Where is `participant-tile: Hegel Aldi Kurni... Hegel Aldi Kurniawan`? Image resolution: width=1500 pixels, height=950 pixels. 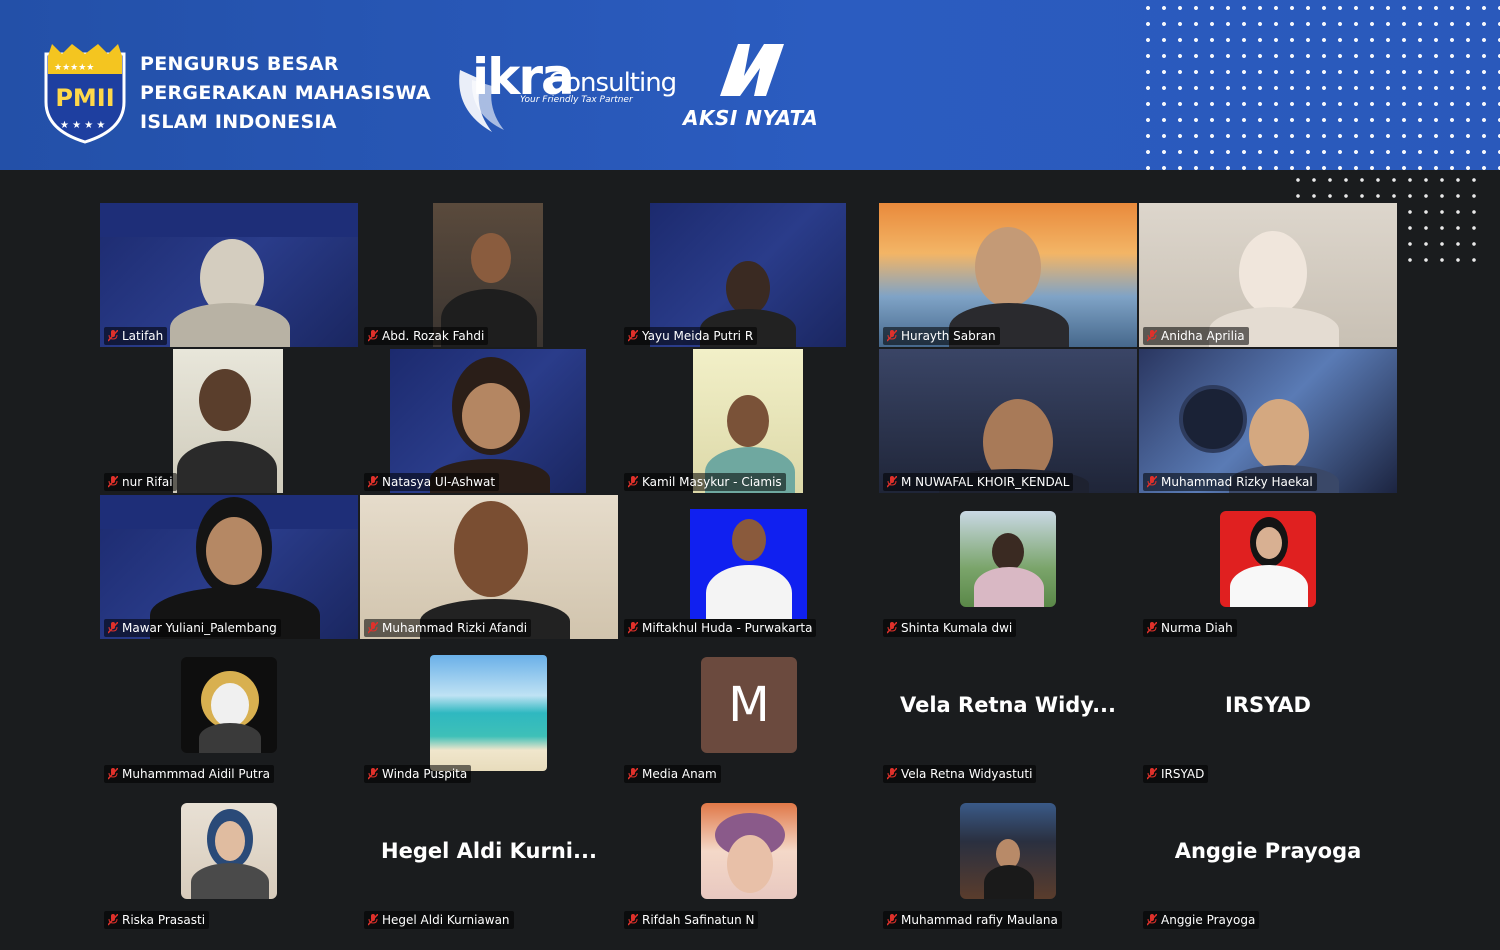
participant-tile: Hegel Aldi Kurni... Hegel Aldi Kurniawan is located at coordinates (489, 859).